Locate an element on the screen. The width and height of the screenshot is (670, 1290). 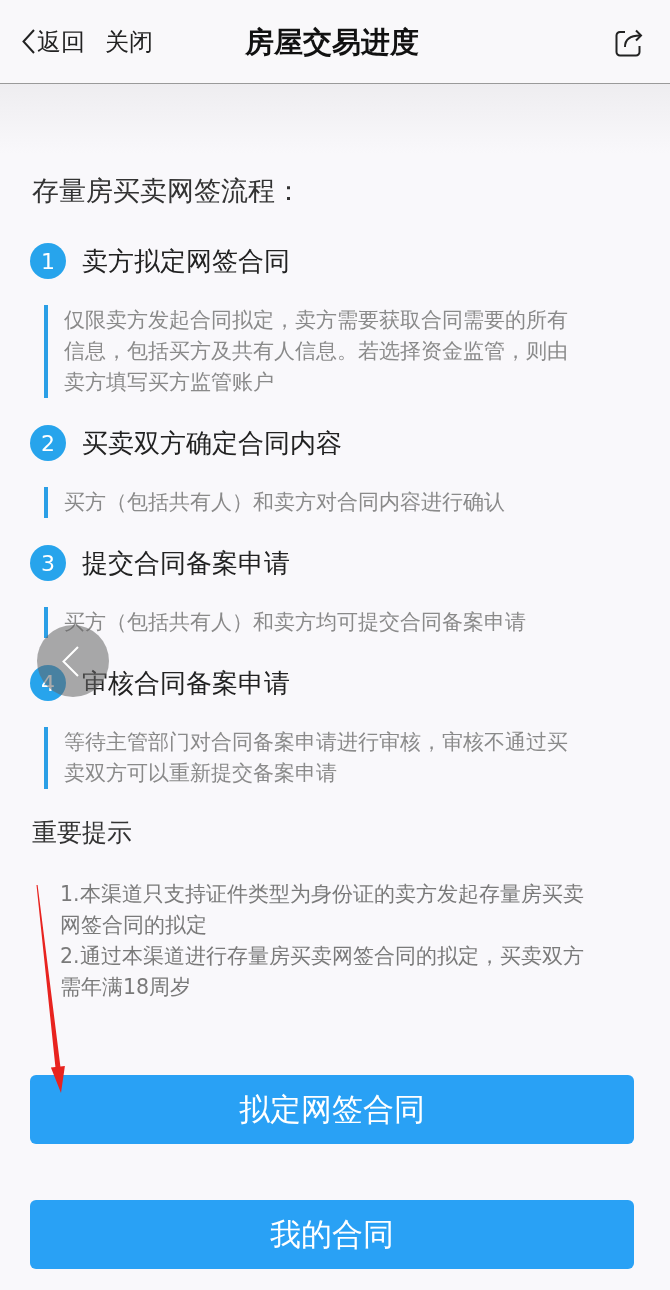
close-button: 关闭 is located at coordinates (129, 41).